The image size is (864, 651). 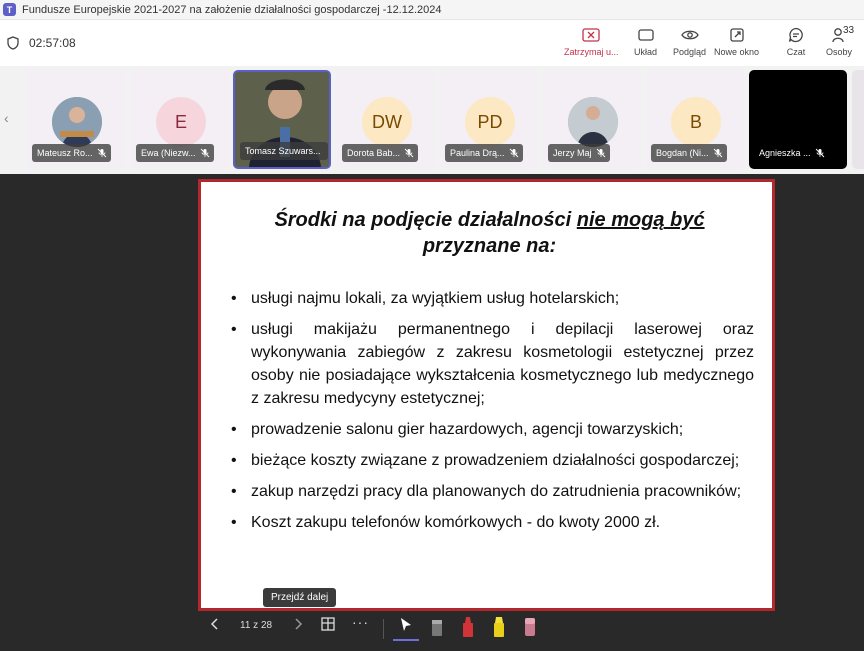 What do you see at coordinates (640, 220) in the screenshot?
I see `slide-title-emphasis: nie mogą być` at bounding box center [640, 220].